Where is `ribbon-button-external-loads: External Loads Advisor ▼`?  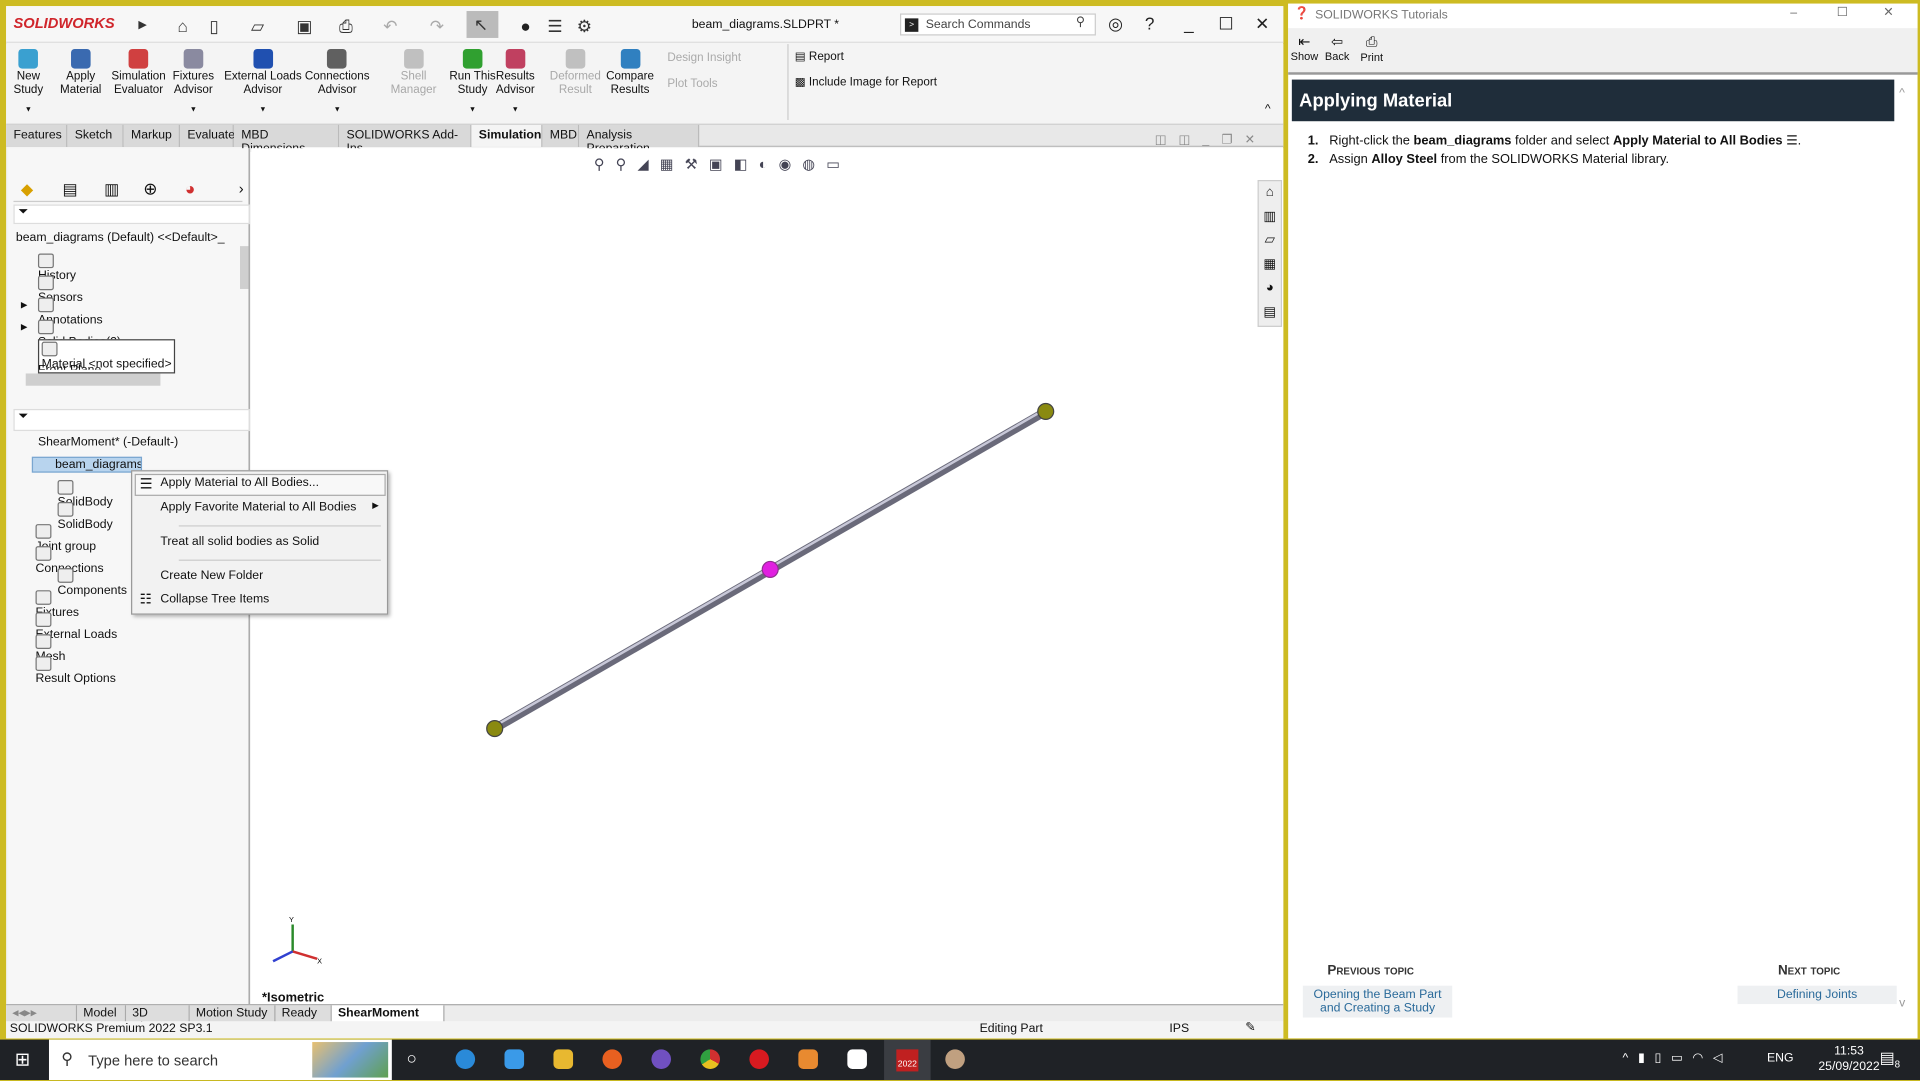
ribbon-button-external-loads: External Loads Advisor ▼ is located at coordinates (263, 82).